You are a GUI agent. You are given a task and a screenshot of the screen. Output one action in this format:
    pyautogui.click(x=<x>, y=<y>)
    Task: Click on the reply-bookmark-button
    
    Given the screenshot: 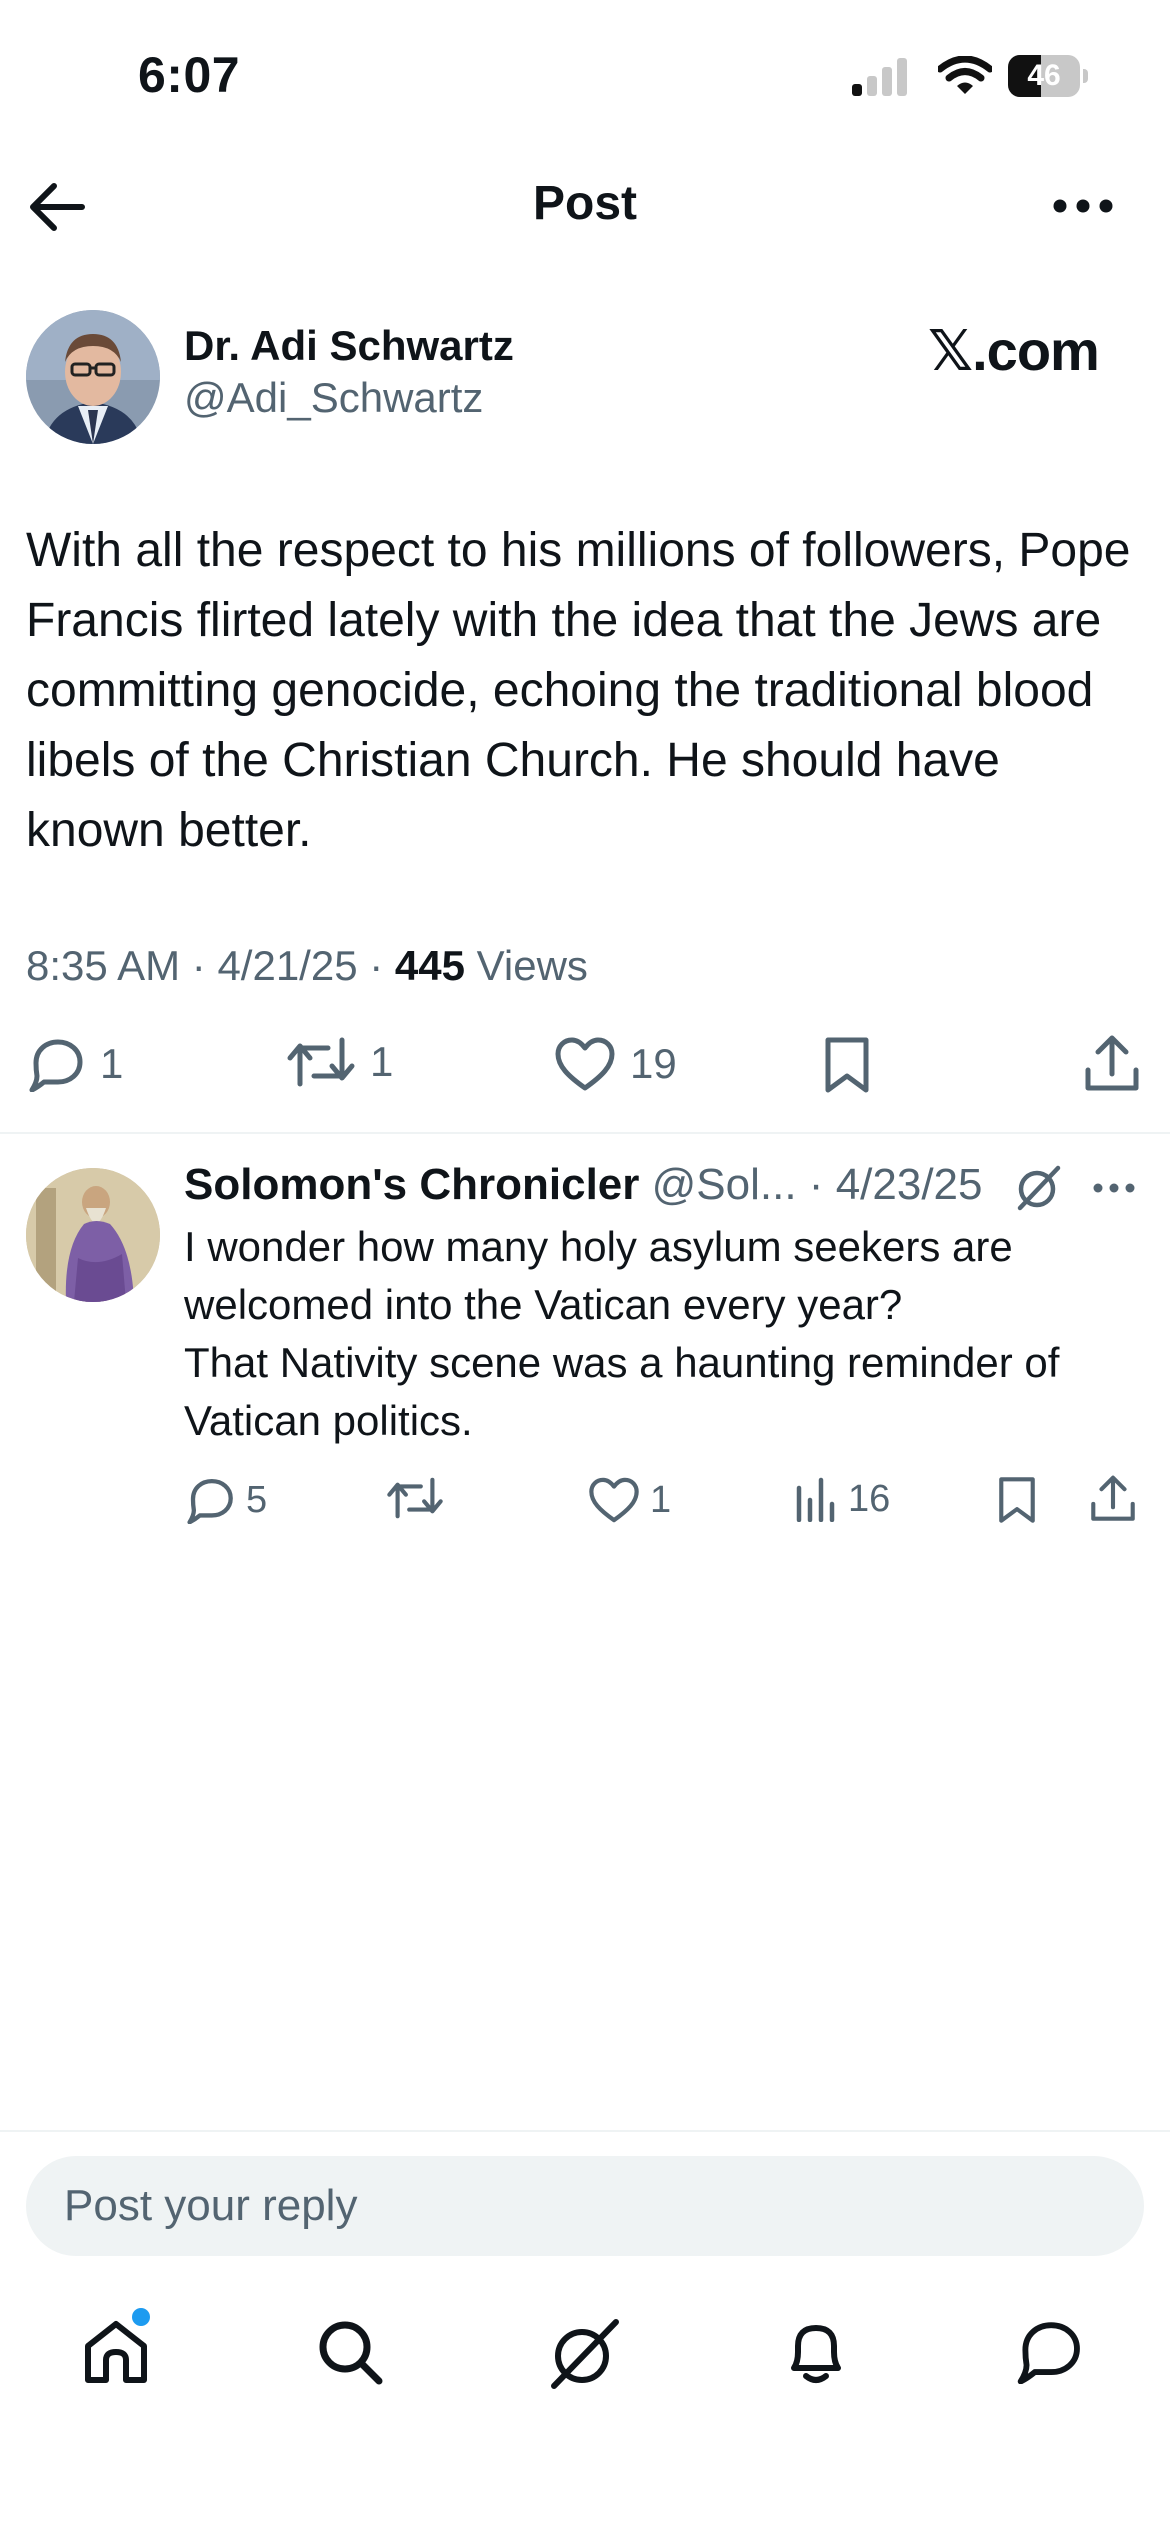 What is the action you would take?
    pyautogui.click(x=1017, y=1500)
    